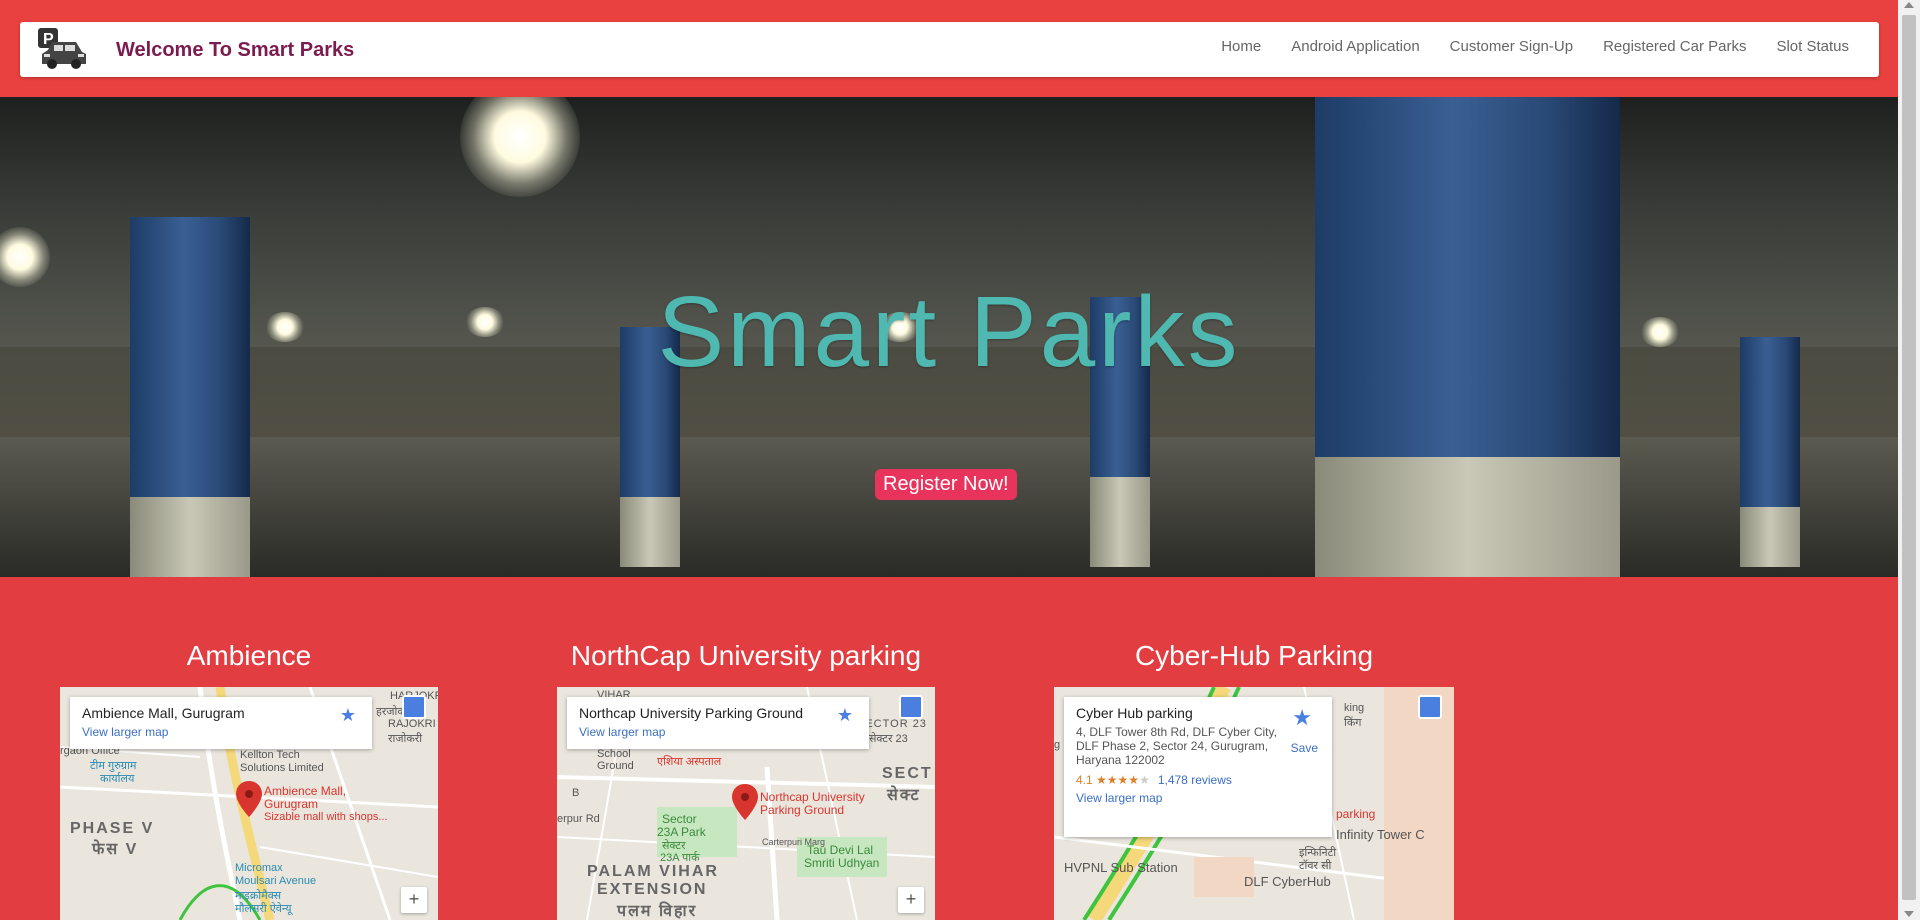  I want to click on card-title: Cyber Hub parking, so click(1134, 713).